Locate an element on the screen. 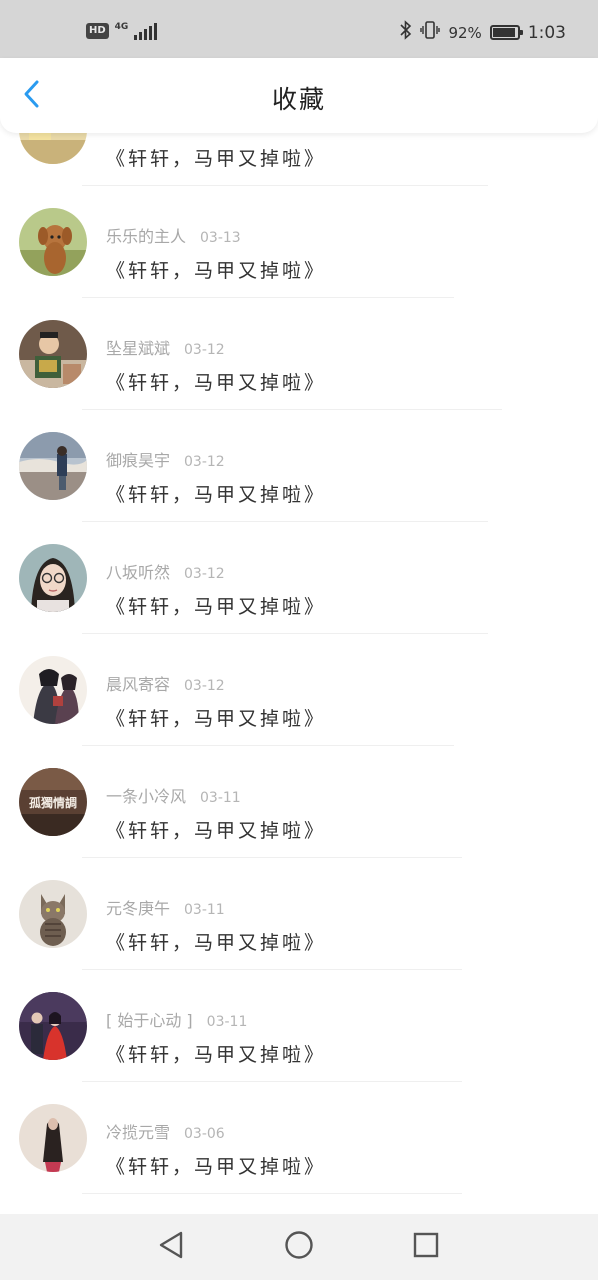 The height and width of the screenshot is (1280, 598). username: 八坂听然 03-12 is located at coordinates (165, 571).